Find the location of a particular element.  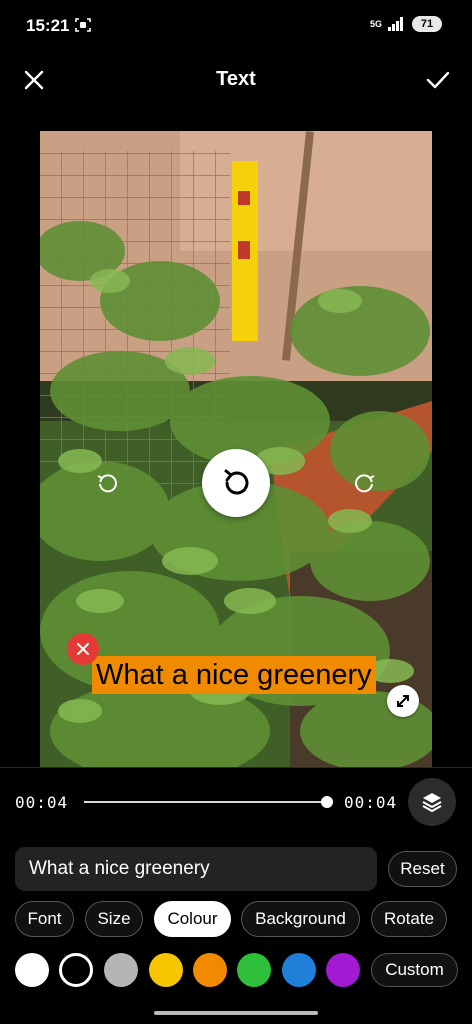

top-bar: Text is located at coordinates (236, 80).